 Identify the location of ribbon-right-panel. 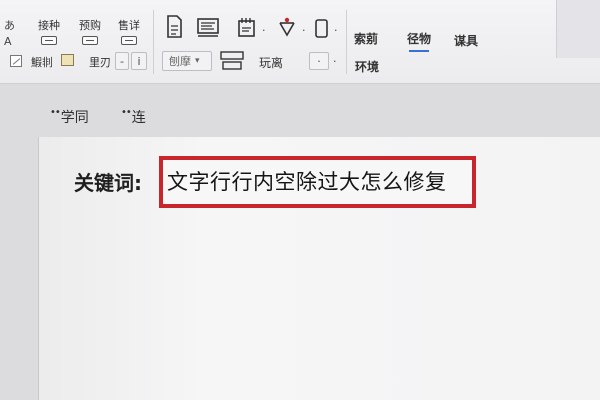
(578, 29).